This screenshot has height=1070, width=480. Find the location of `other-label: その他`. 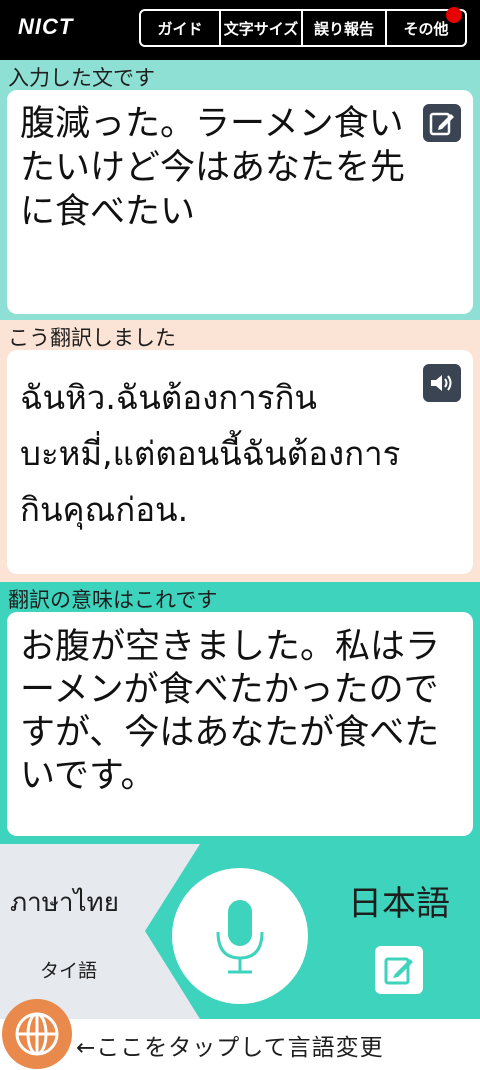

other-label: その他 is located at coordinates (426, 28).